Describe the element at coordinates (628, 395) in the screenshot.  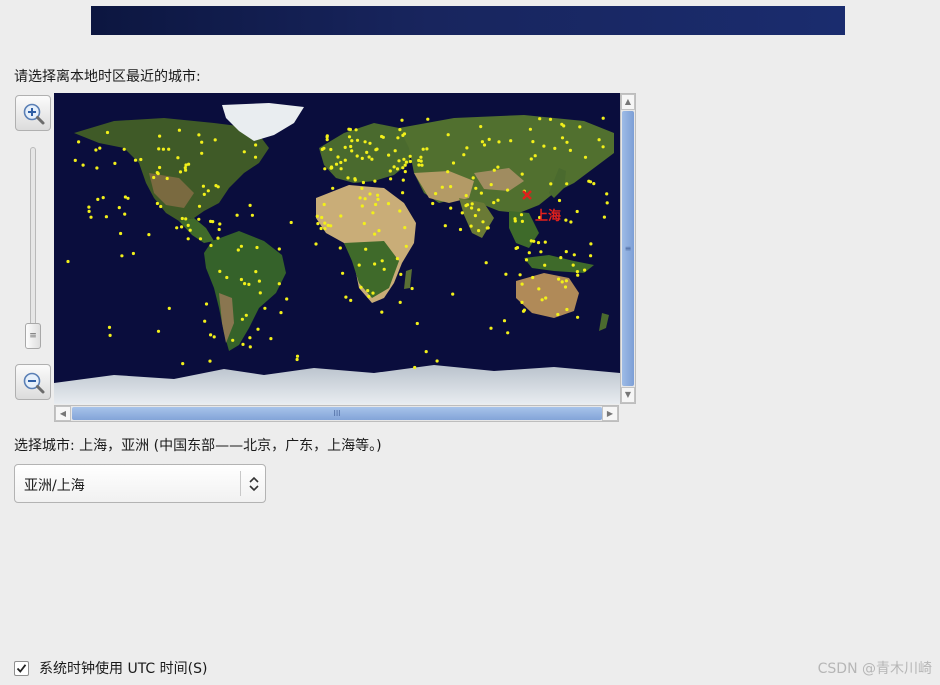
I see `scroll-down-arrow-icon: ▼` at that location.